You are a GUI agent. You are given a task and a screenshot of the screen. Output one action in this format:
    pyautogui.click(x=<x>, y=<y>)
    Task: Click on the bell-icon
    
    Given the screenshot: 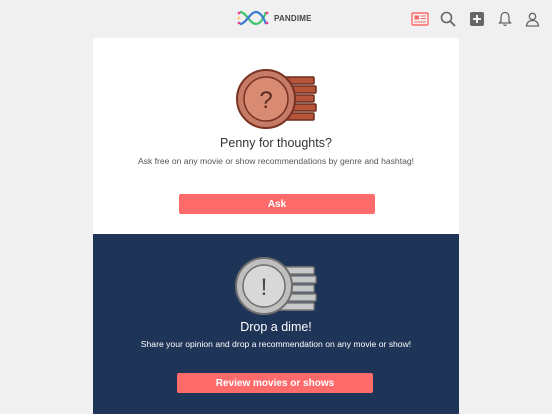 What is the action you would take?
    pyautogui.click(x=505, y=19)
    